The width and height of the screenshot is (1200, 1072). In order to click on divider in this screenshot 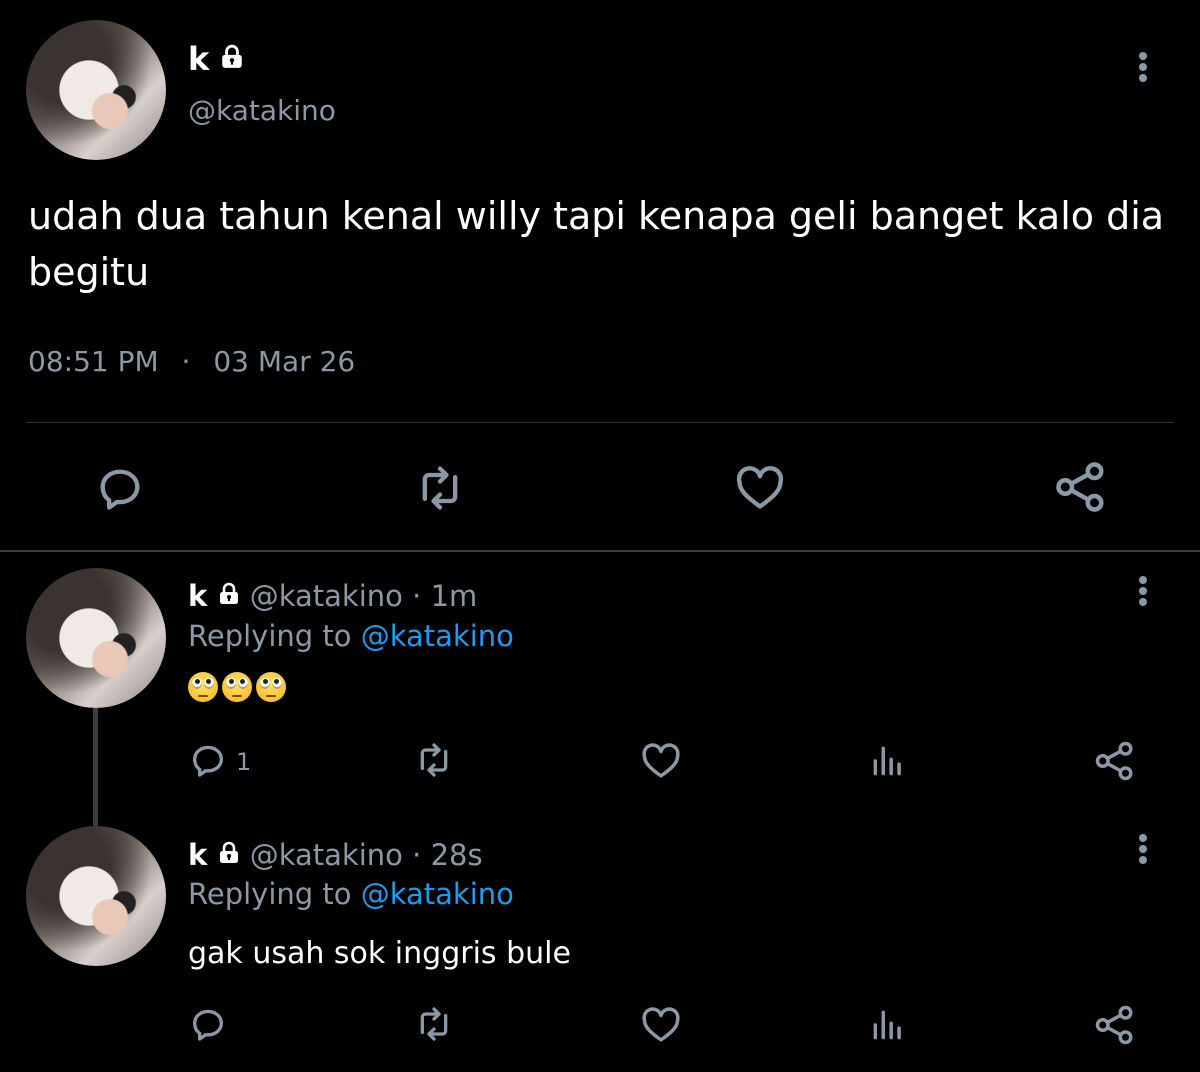, I will do `click(600, 422)`.